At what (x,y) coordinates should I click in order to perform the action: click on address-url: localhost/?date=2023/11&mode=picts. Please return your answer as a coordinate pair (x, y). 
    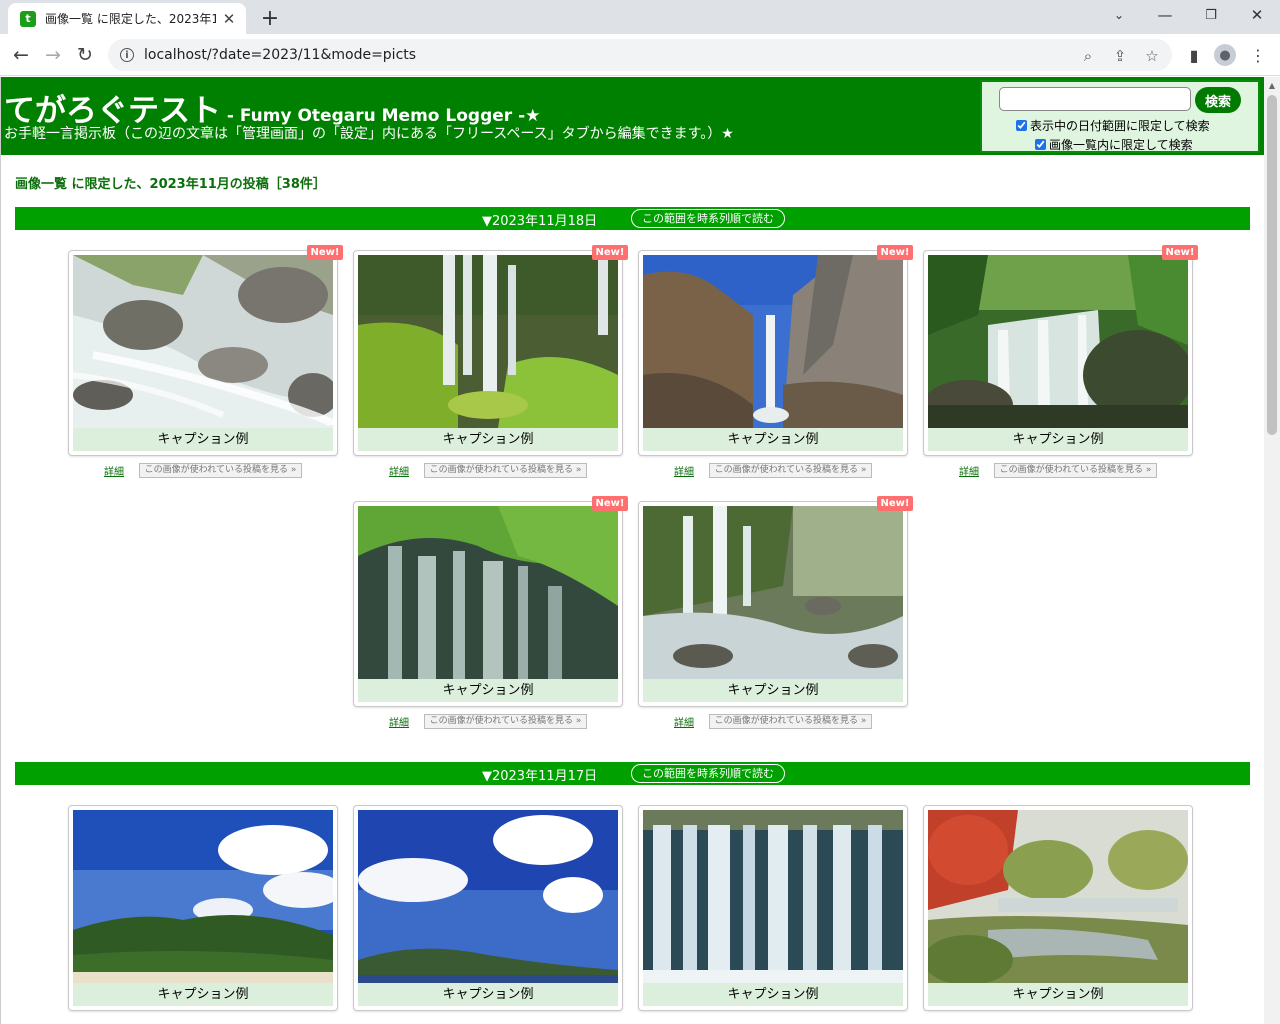
    Looking at the image, I should click on (280, 55).